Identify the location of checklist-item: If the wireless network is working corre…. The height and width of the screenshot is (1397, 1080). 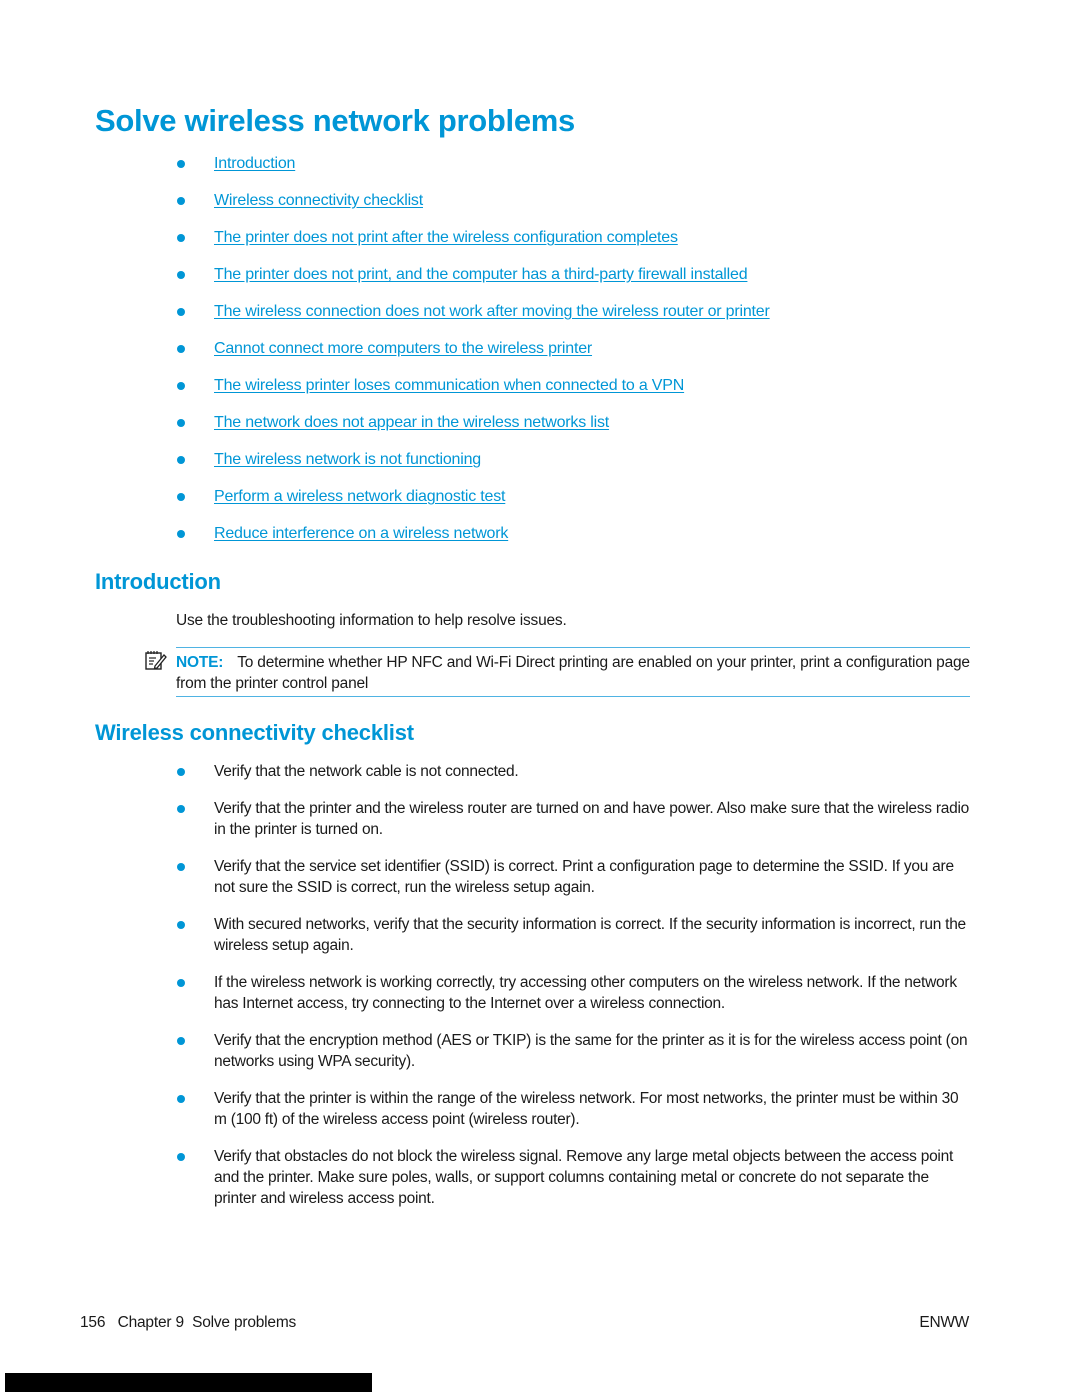
(575, 993).